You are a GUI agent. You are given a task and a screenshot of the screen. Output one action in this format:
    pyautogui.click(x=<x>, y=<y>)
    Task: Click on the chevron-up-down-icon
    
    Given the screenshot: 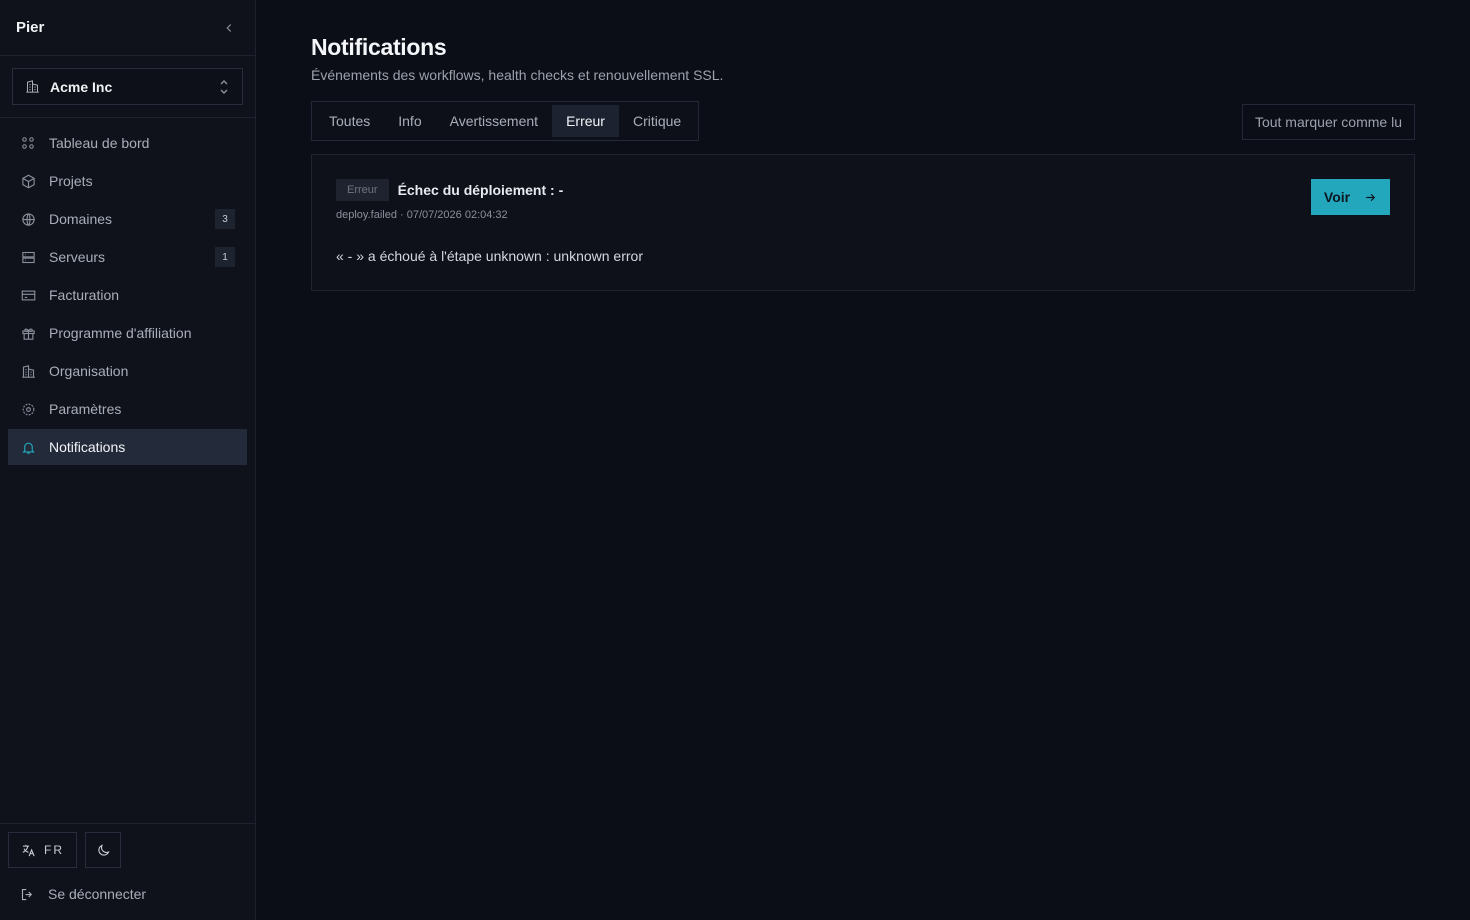 What is the action you would take?
    pyautogui.click(x=224, y=86)
    